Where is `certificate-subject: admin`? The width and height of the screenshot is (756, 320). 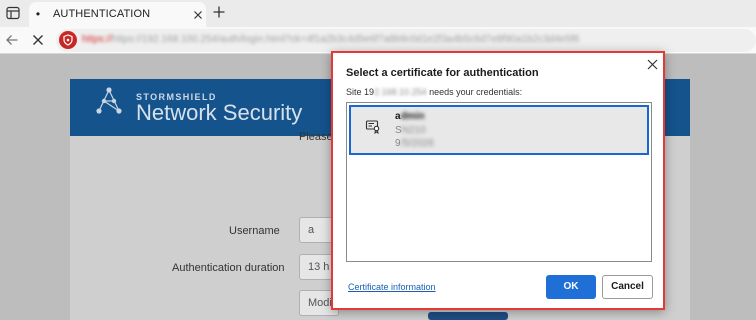 certificate-subject: admin is located at coordinates (409, 116).